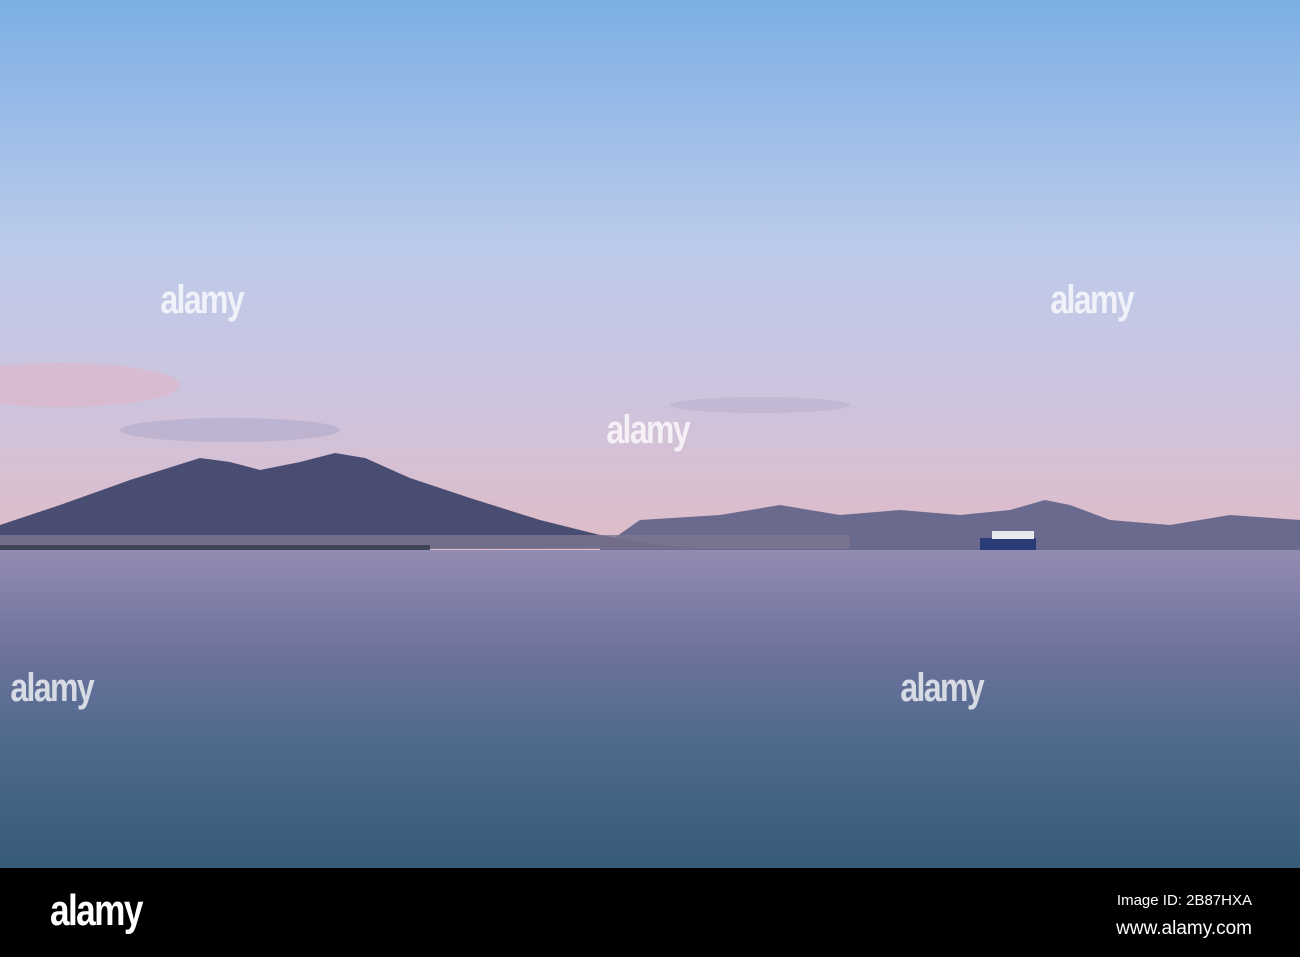  I want to click on footer-bar: alamy Image ID: 2B87HXA www.alamy.com, so click(650, 912).